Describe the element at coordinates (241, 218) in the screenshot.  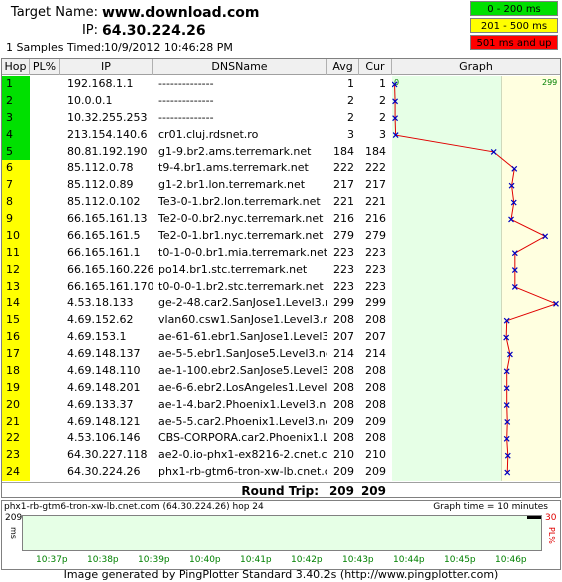
I see `cell-dns: Te2-0-0.br2.nyc.terremark.net` at that location.